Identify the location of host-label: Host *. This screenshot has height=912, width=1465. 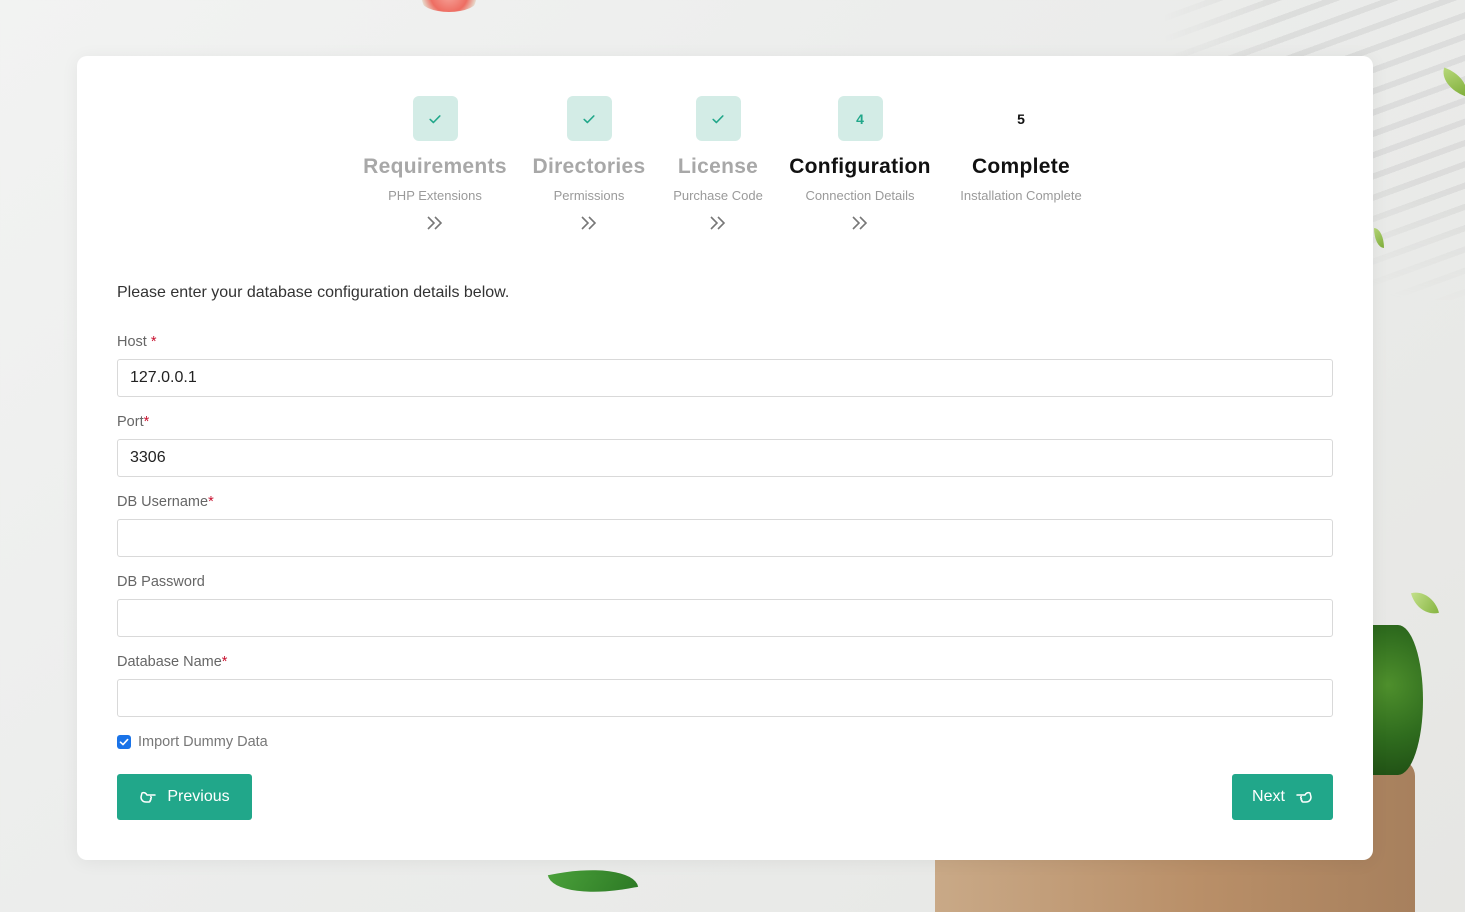
(137, 342).